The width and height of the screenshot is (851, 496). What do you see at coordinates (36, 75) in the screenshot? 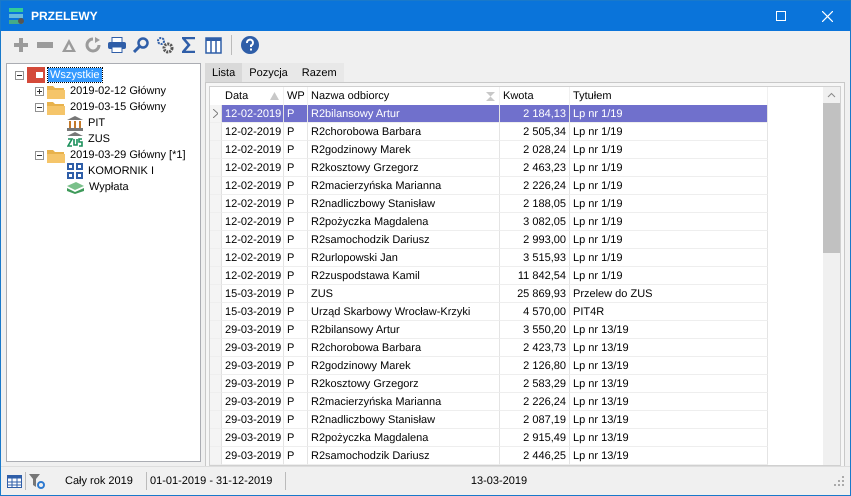
I see `wallet-icon` at bounding box center [36, 75].